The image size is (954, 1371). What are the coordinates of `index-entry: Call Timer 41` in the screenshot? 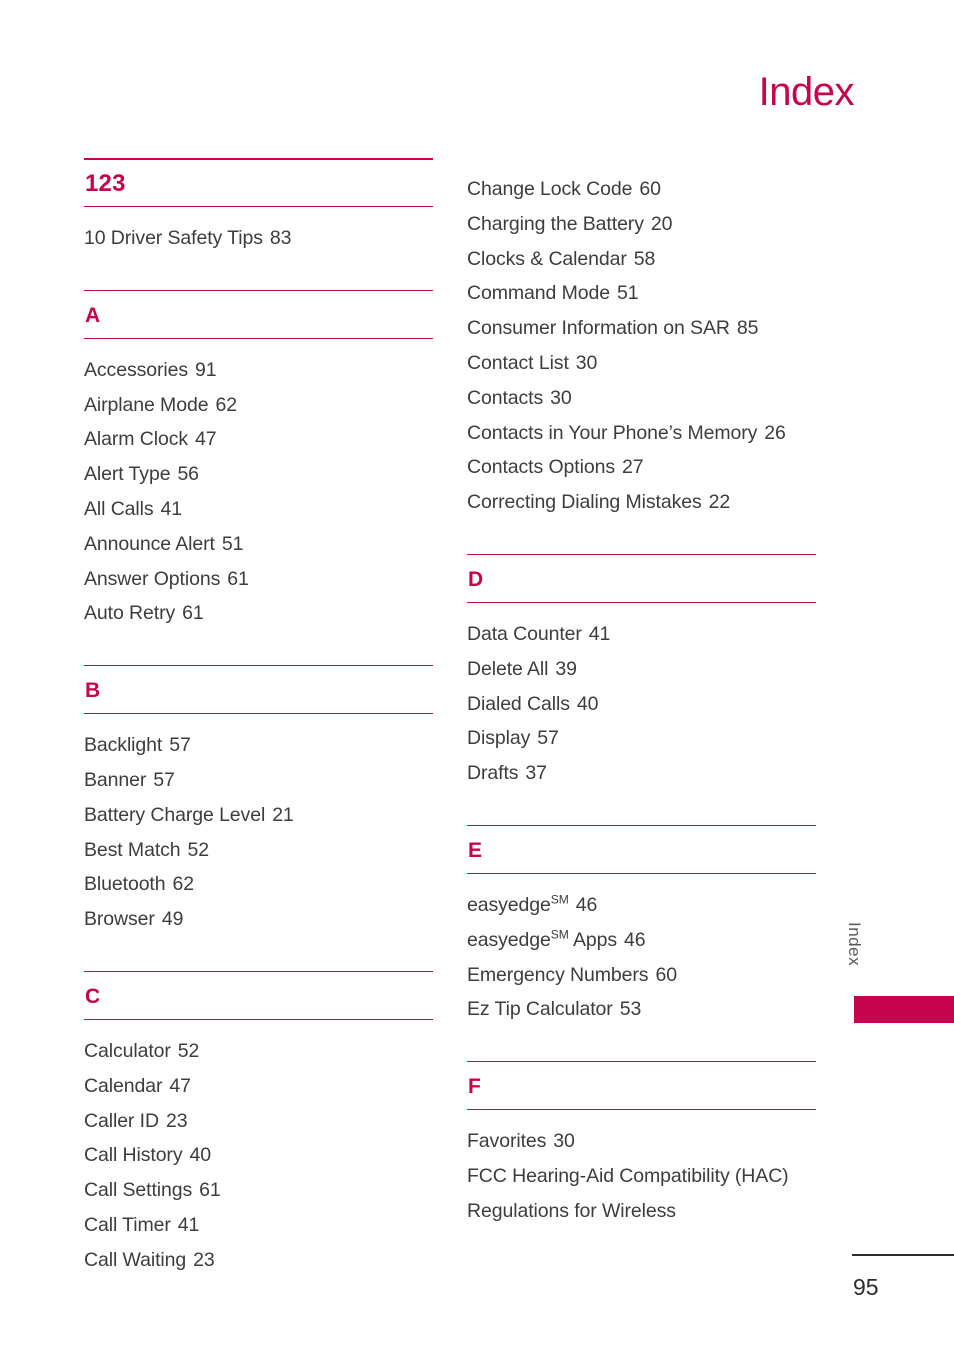 It's located at (258, 1225).